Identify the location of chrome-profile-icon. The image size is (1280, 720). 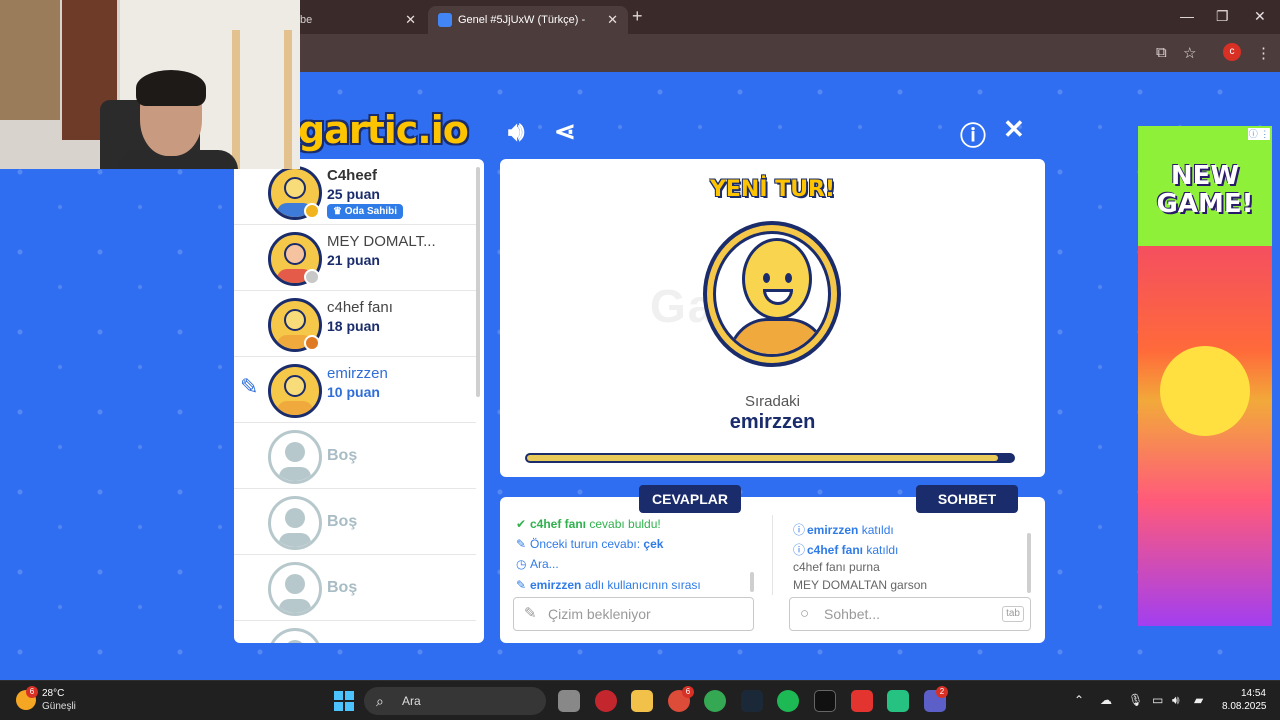
(715, 701).